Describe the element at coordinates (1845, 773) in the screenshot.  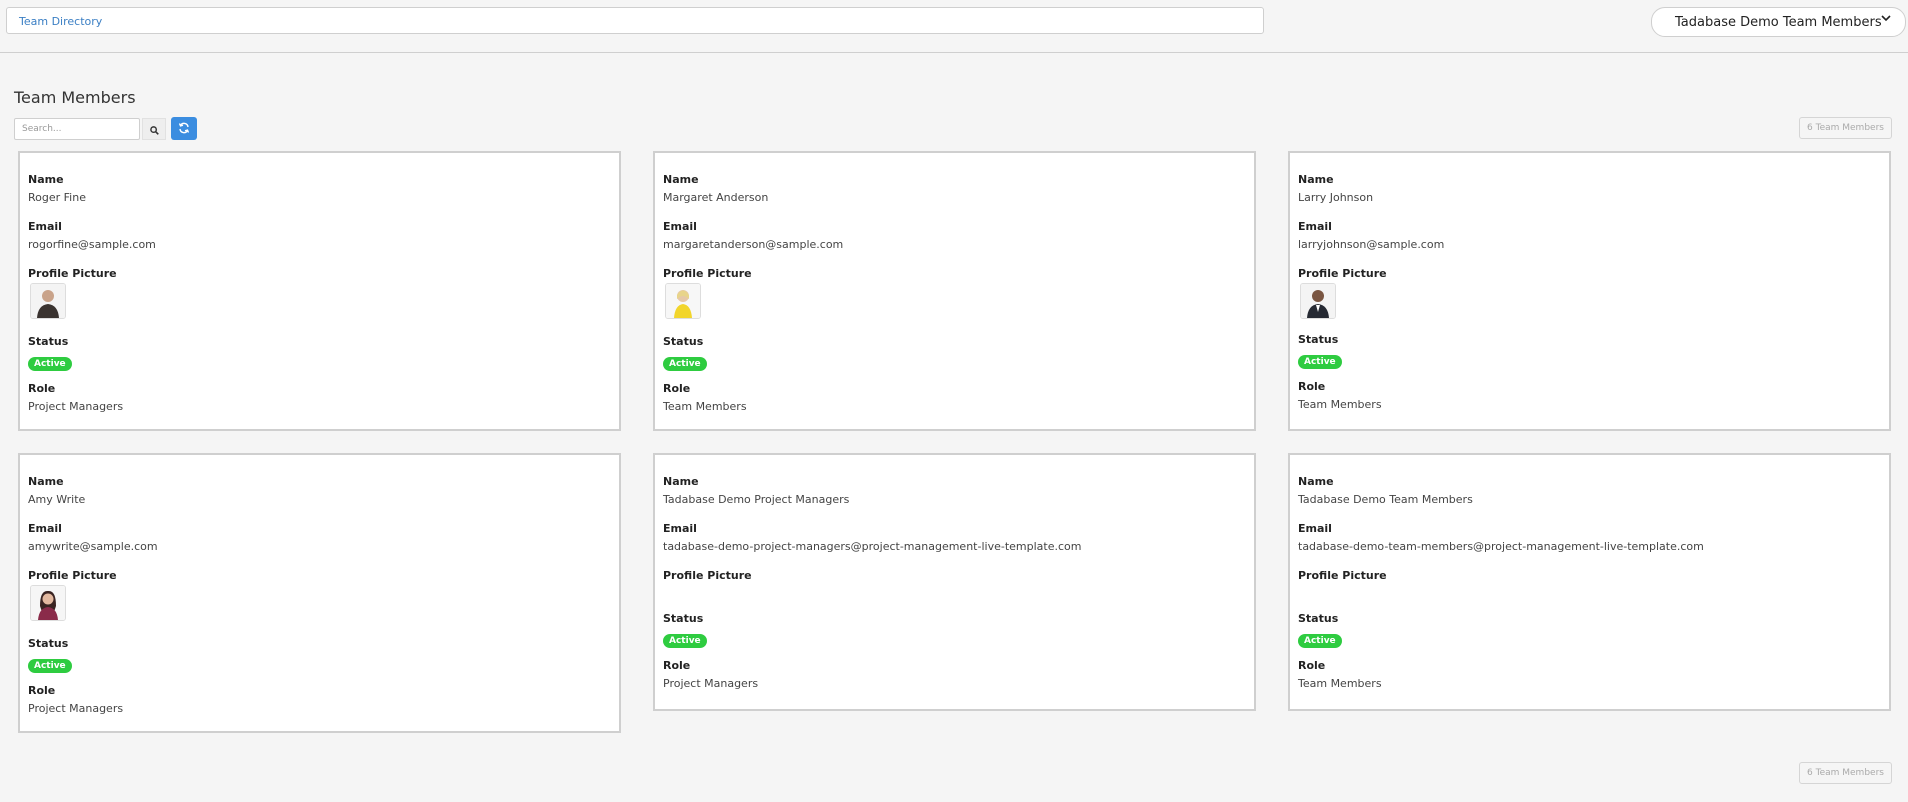
I see `record-count-badge-bottom: 6 Team Members` at that location.